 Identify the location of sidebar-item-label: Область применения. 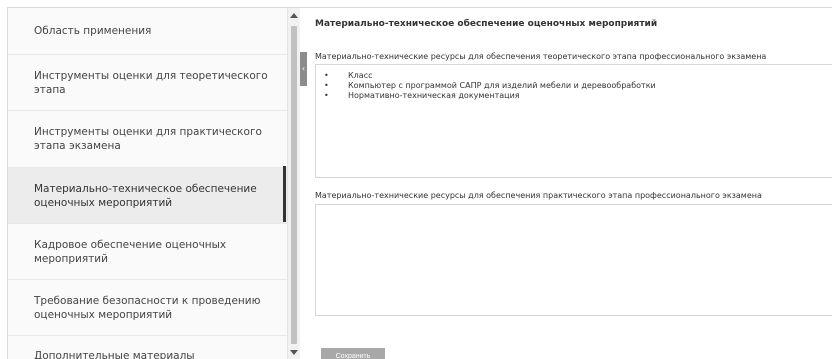
(93, 31).